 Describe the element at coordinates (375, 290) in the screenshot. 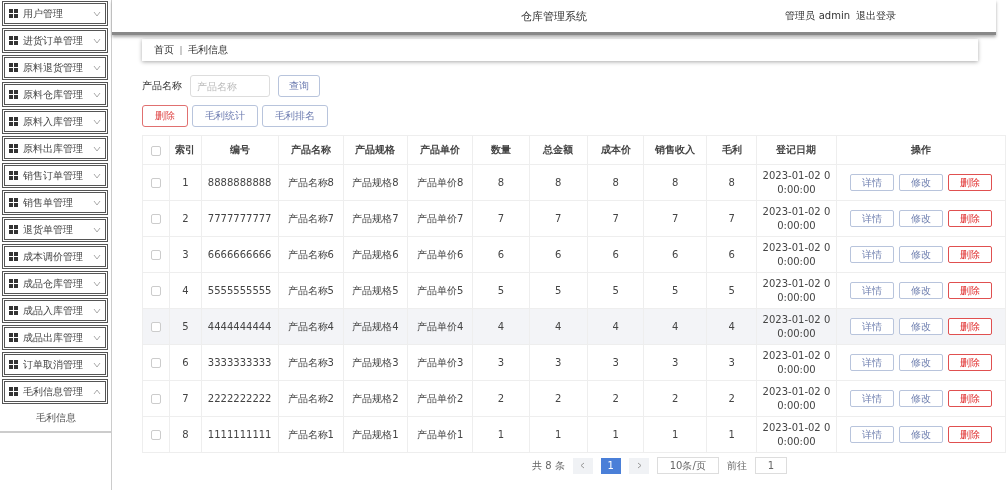

I see `table-cell: 产品规格5` at that location.